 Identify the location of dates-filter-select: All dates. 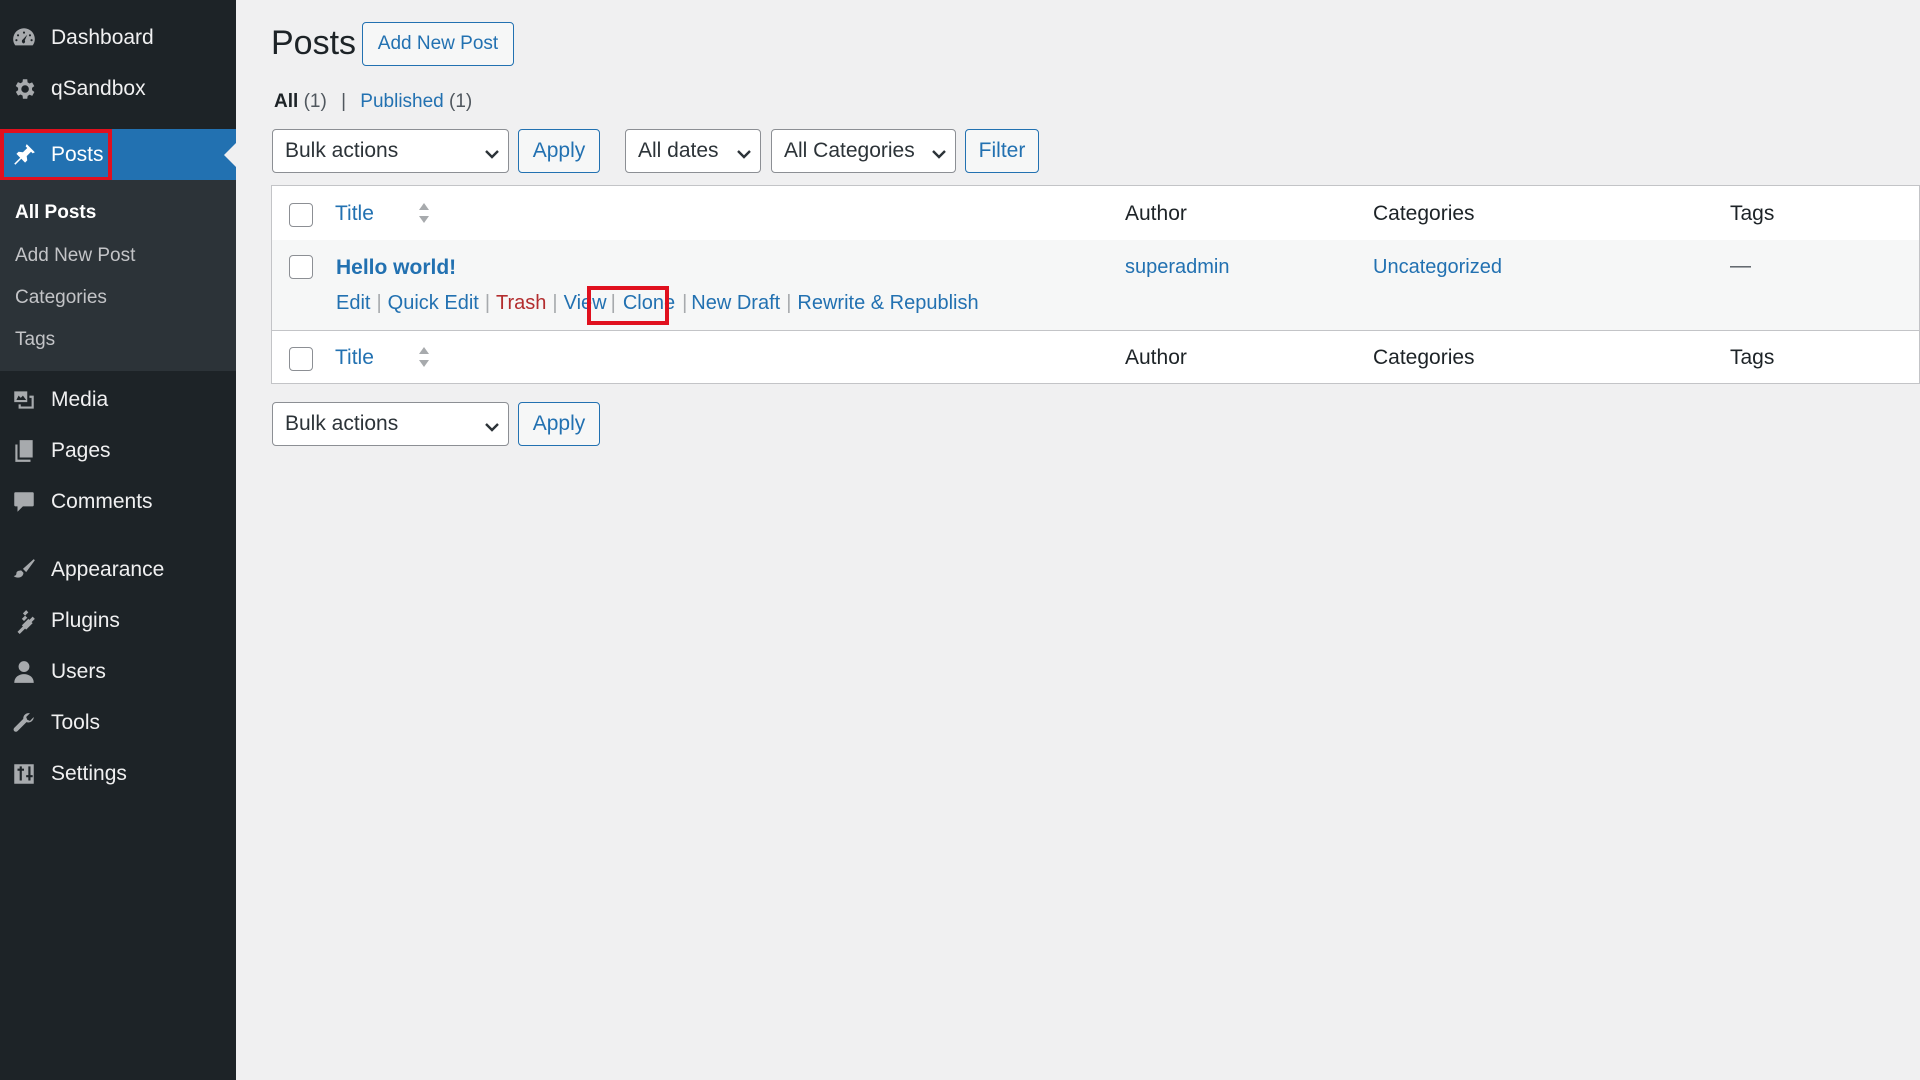
(693, 151).